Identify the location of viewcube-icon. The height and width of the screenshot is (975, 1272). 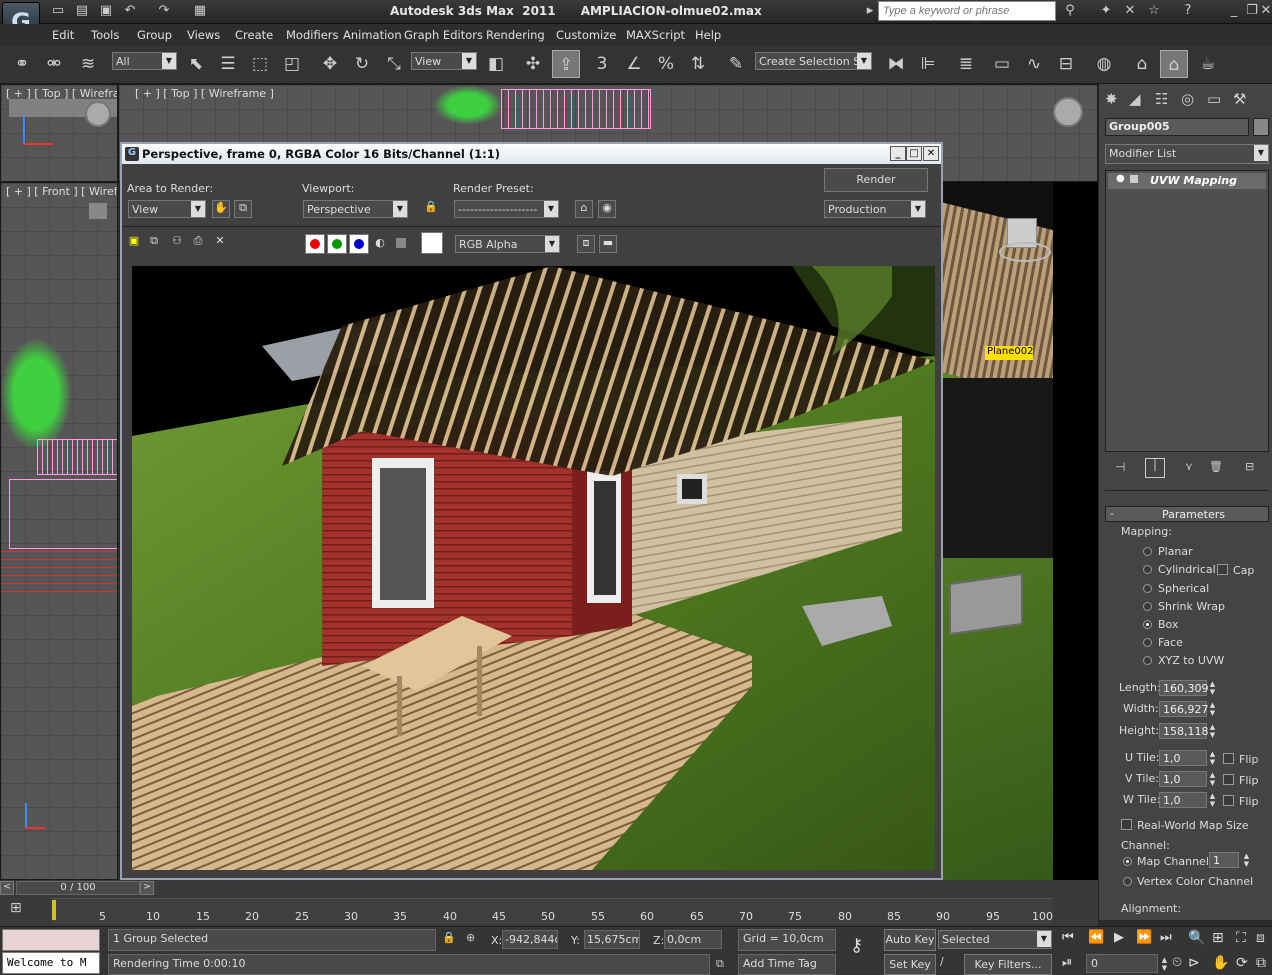
(98, 211).